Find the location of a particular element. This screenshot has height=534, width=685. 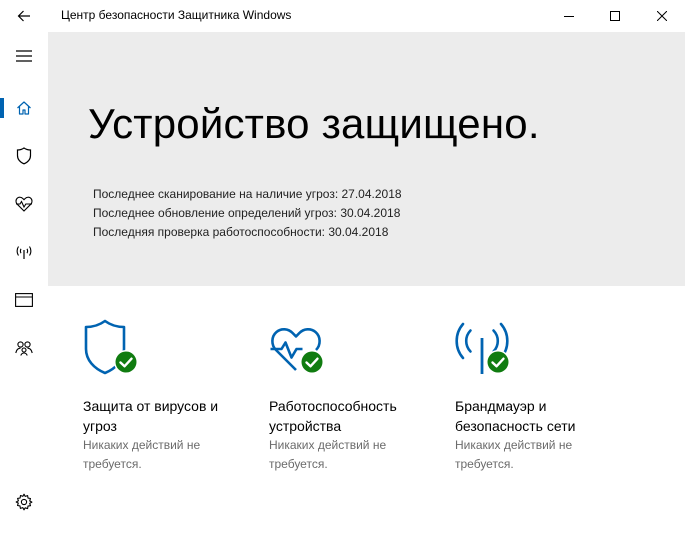

home-icon is located at coordinates (24, 108).